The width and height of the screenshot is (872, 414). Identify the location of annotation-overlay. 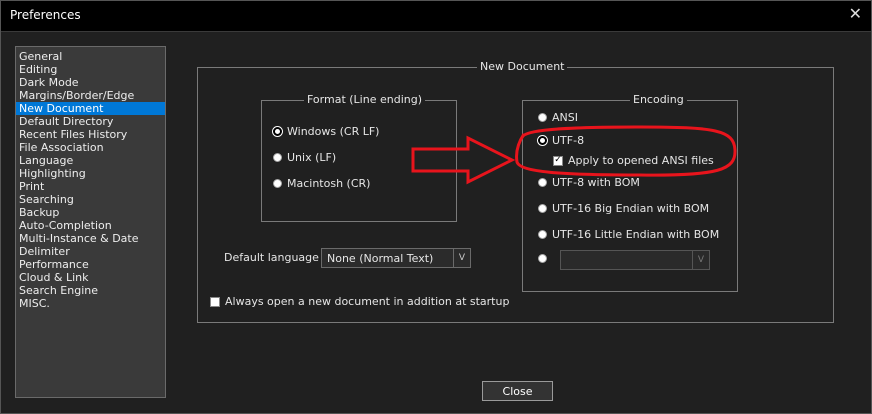
(574, 155).